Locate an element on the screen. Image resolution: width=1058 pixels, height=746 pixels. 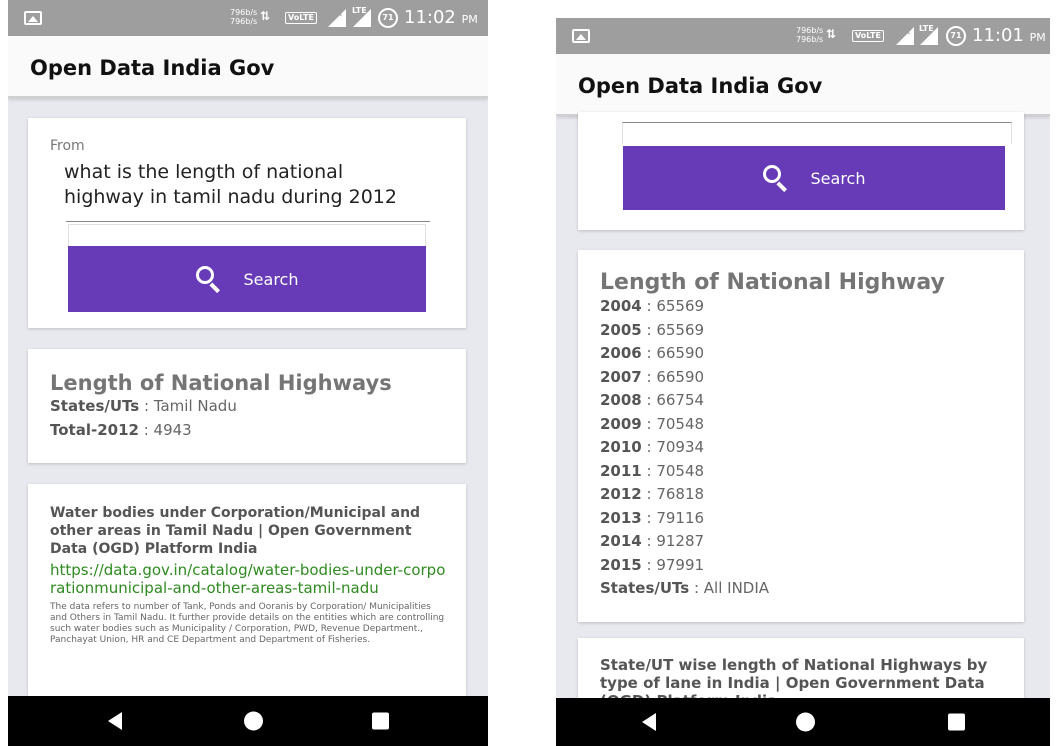
status-bar: 796b/s 796b/s ⇅ VoLTE ✕ LTE 71 11:02 PM is located at coordinates (248, 18).